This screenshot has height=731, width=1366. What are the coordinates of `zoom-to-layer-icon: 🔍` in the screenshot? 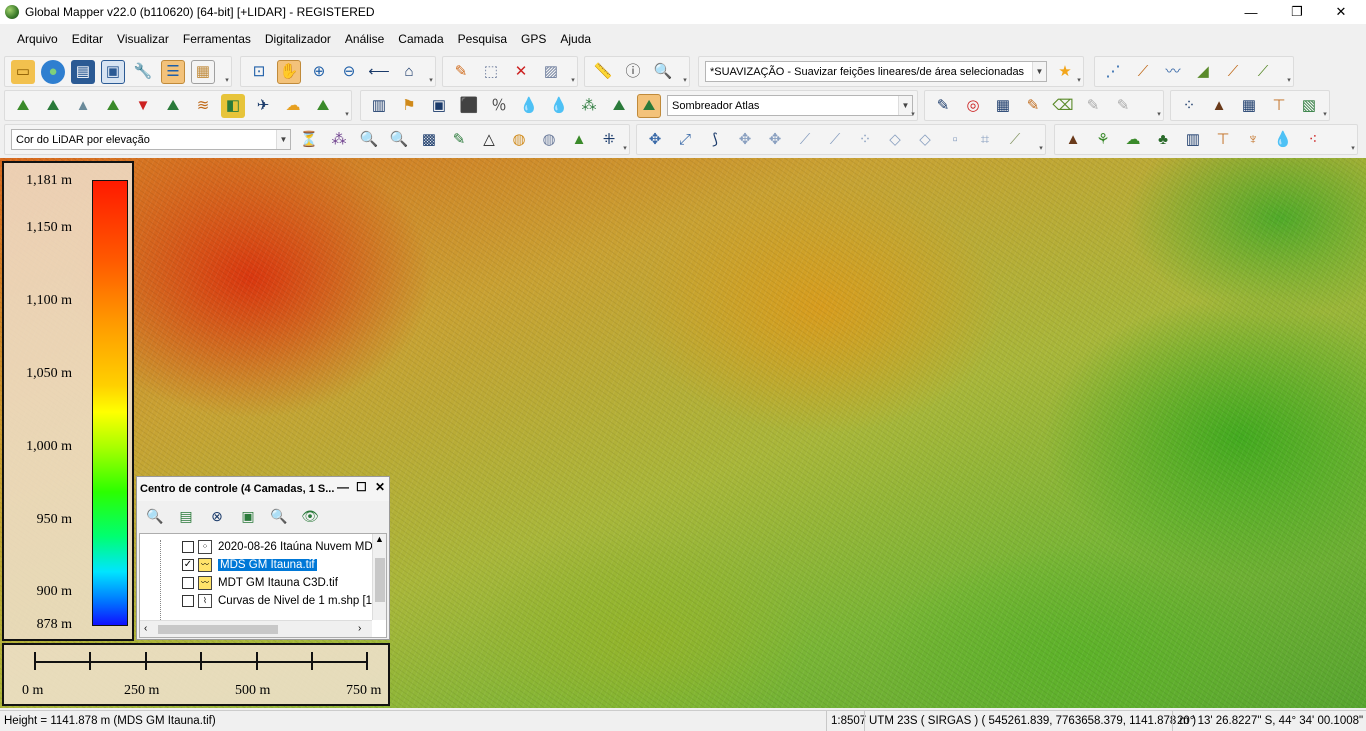 It's located at (155, 516).